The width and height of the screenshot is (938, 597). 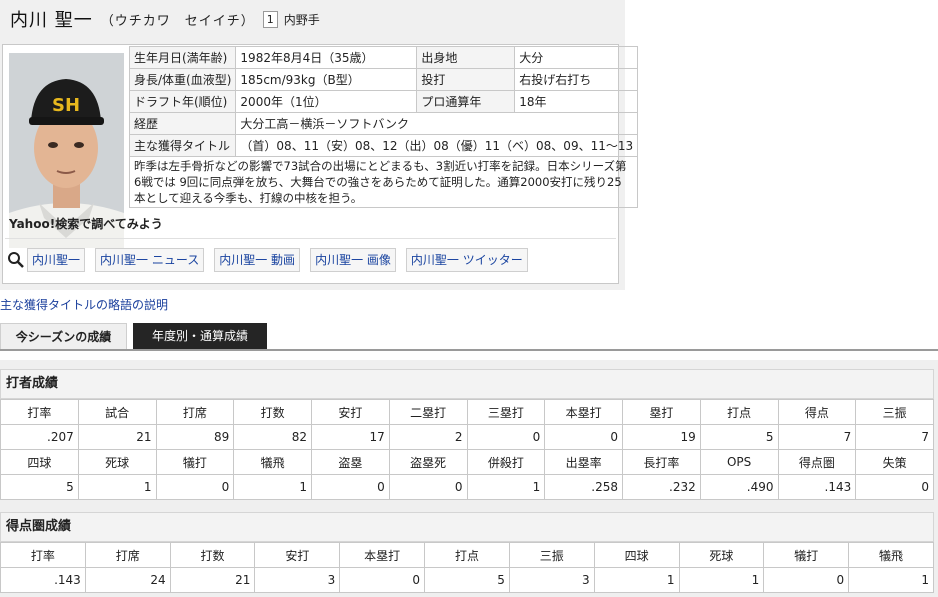 What do you see at coordinates (326, 79) in the screenshot?
I see `body-value: 185cm/93kg（B型）` at bounding box center [326, 79].